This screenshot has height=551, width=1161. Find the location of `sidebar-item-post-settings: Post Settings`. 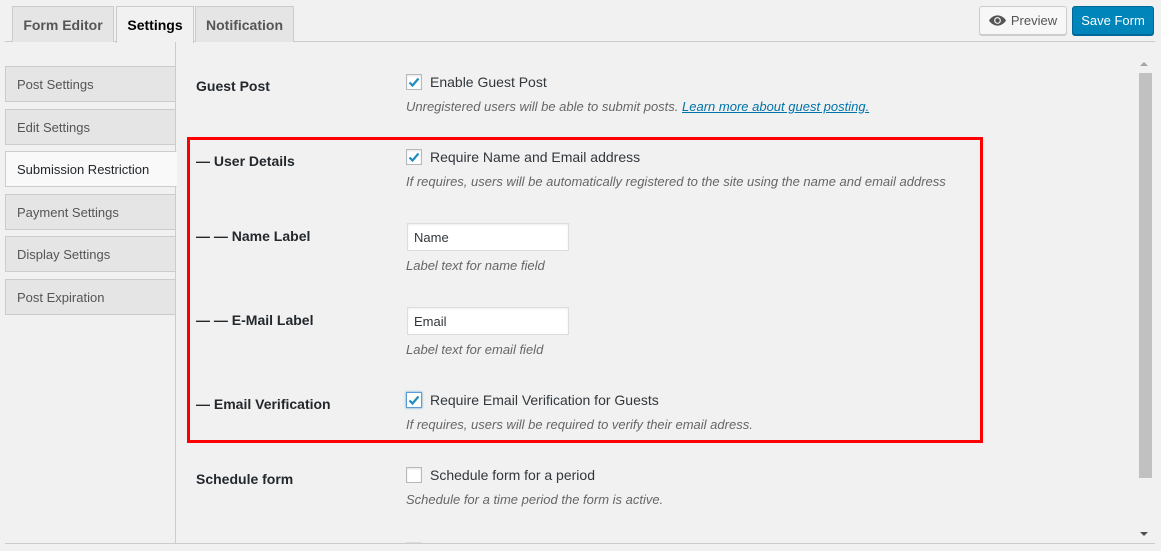

sidebar-item-post-settings: Post Settings is located at coordinates (90, 84).